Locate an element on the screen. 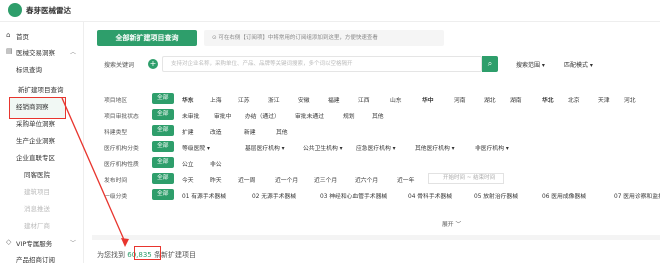  filter-option: 应急医疗机构 ▾ is located at coordinates (376, 147).